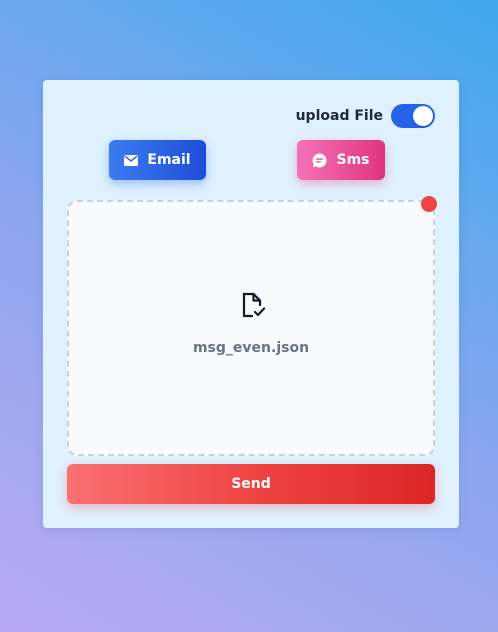 Image resolution: width=498 pixels, height=632 pixels. What do you see at coordinates (251, 484) in the screenshot?
I see `send-button: Send` at bounding box center [251, 484].